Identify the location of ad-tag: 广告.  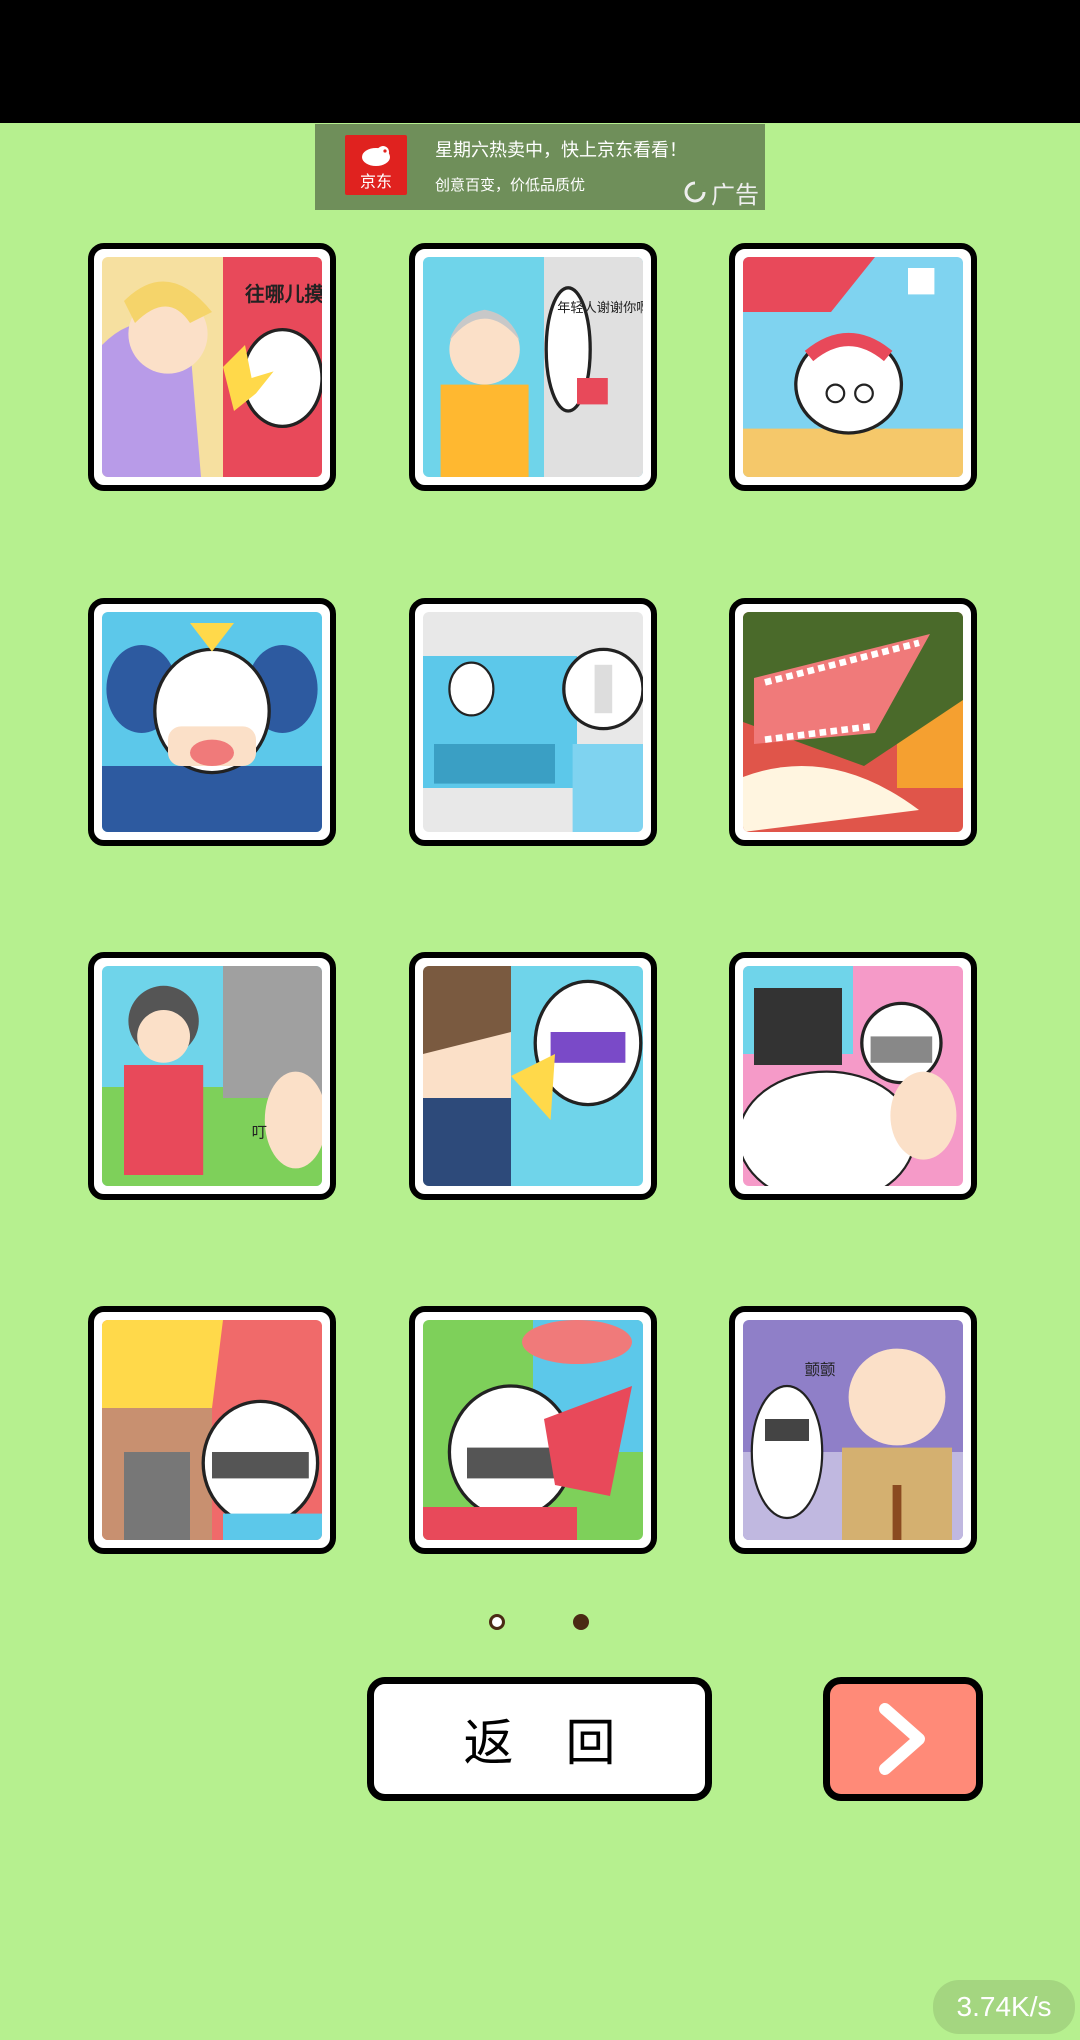
(721, 192).